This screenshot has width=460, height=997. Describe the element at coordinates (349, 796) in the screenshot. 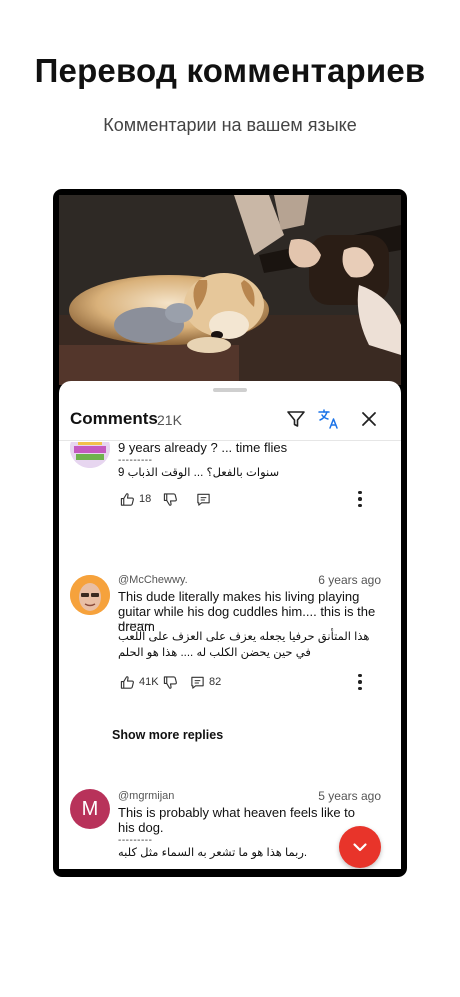

I see `comment-time: 5 years ago` at that location.